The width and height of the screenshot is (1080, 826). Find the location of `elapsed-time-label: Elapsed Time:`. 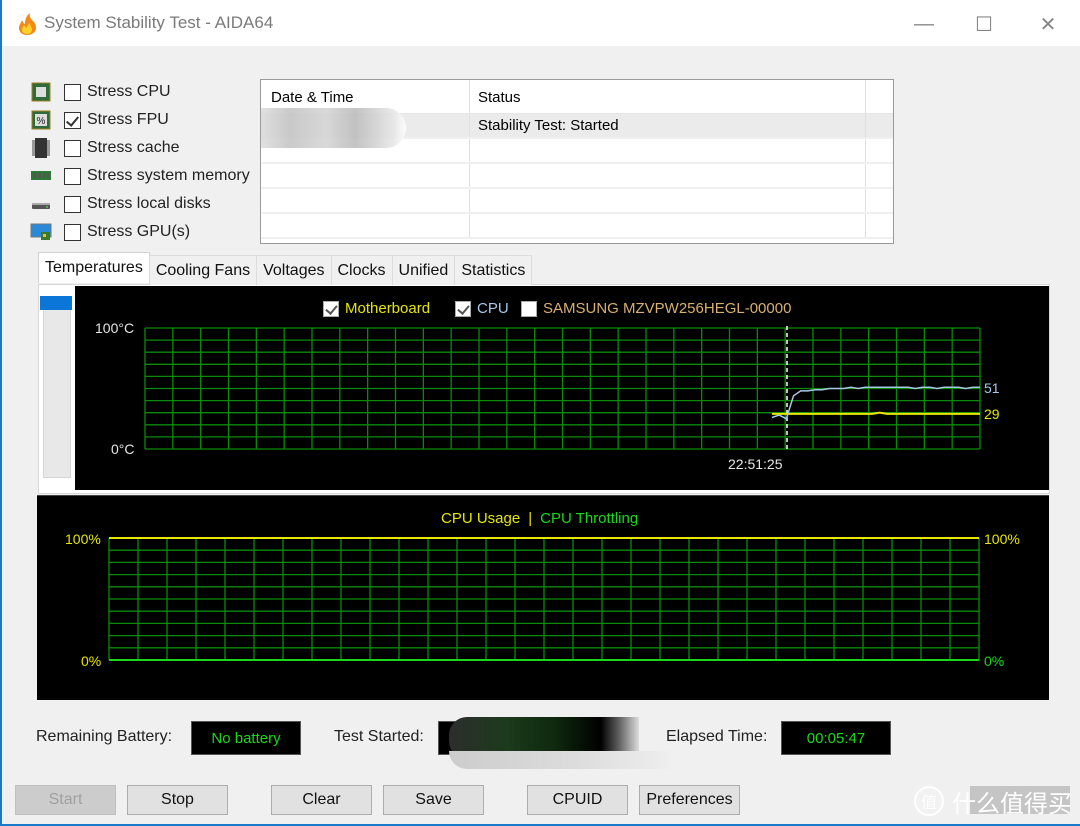

elapsed-time-label: Elapsed Time: is located at coordinates (717, 736).